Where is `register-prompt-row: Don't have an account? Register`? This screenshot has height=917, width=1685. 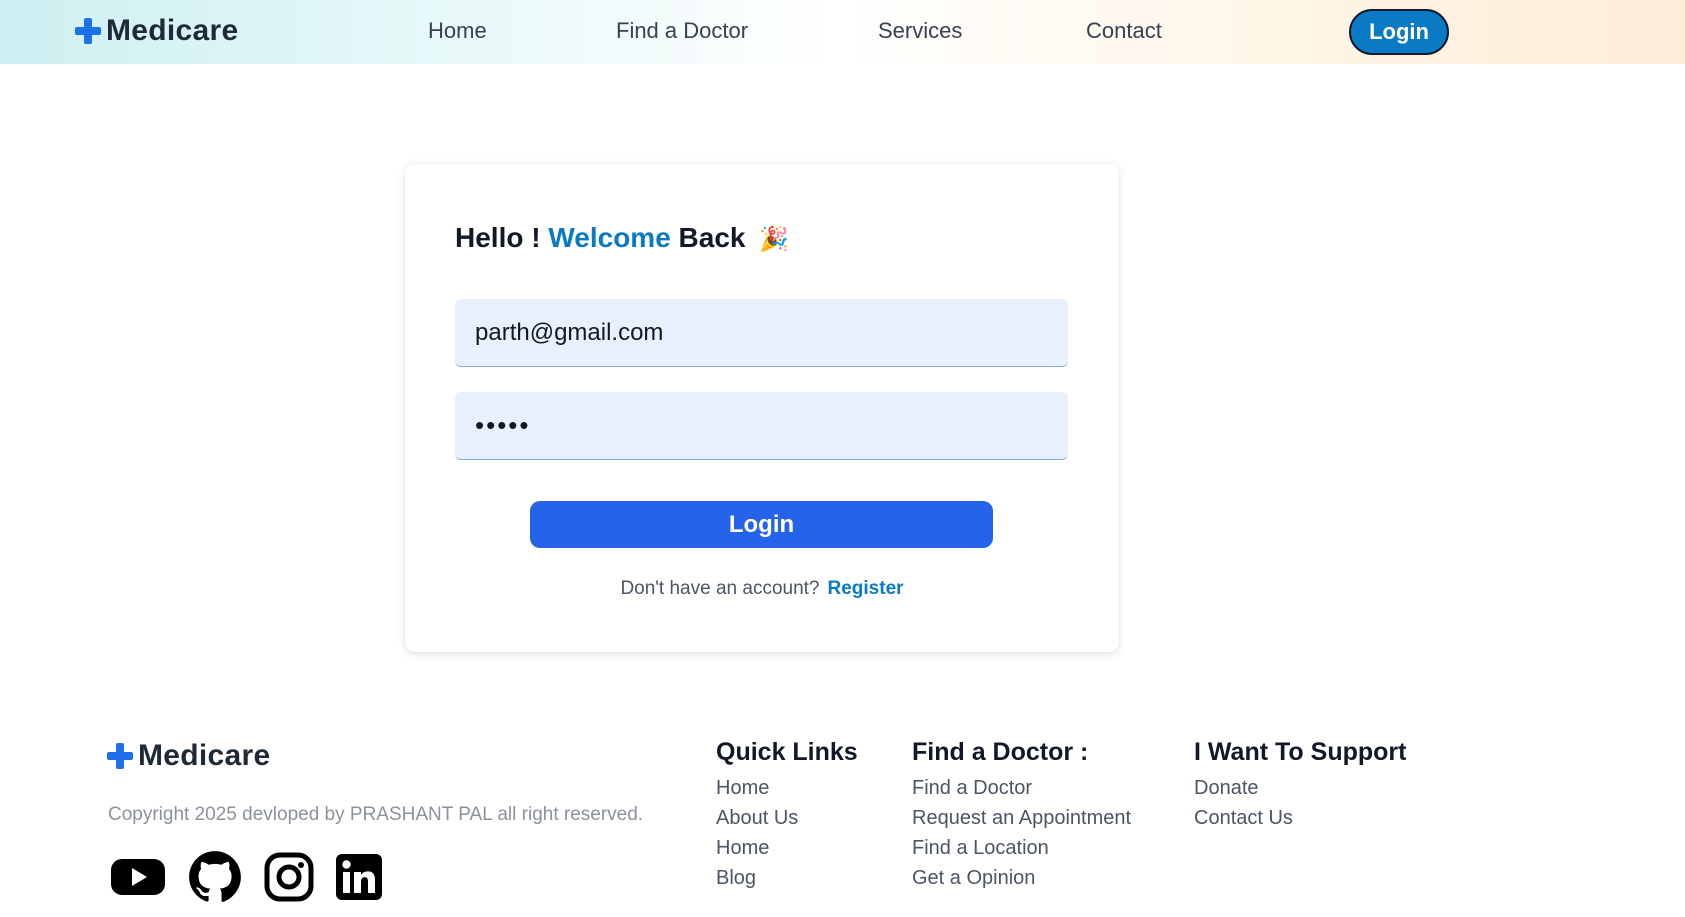
register-prompt-row: Don't have an account? Register is located at coordinates (762, 589).